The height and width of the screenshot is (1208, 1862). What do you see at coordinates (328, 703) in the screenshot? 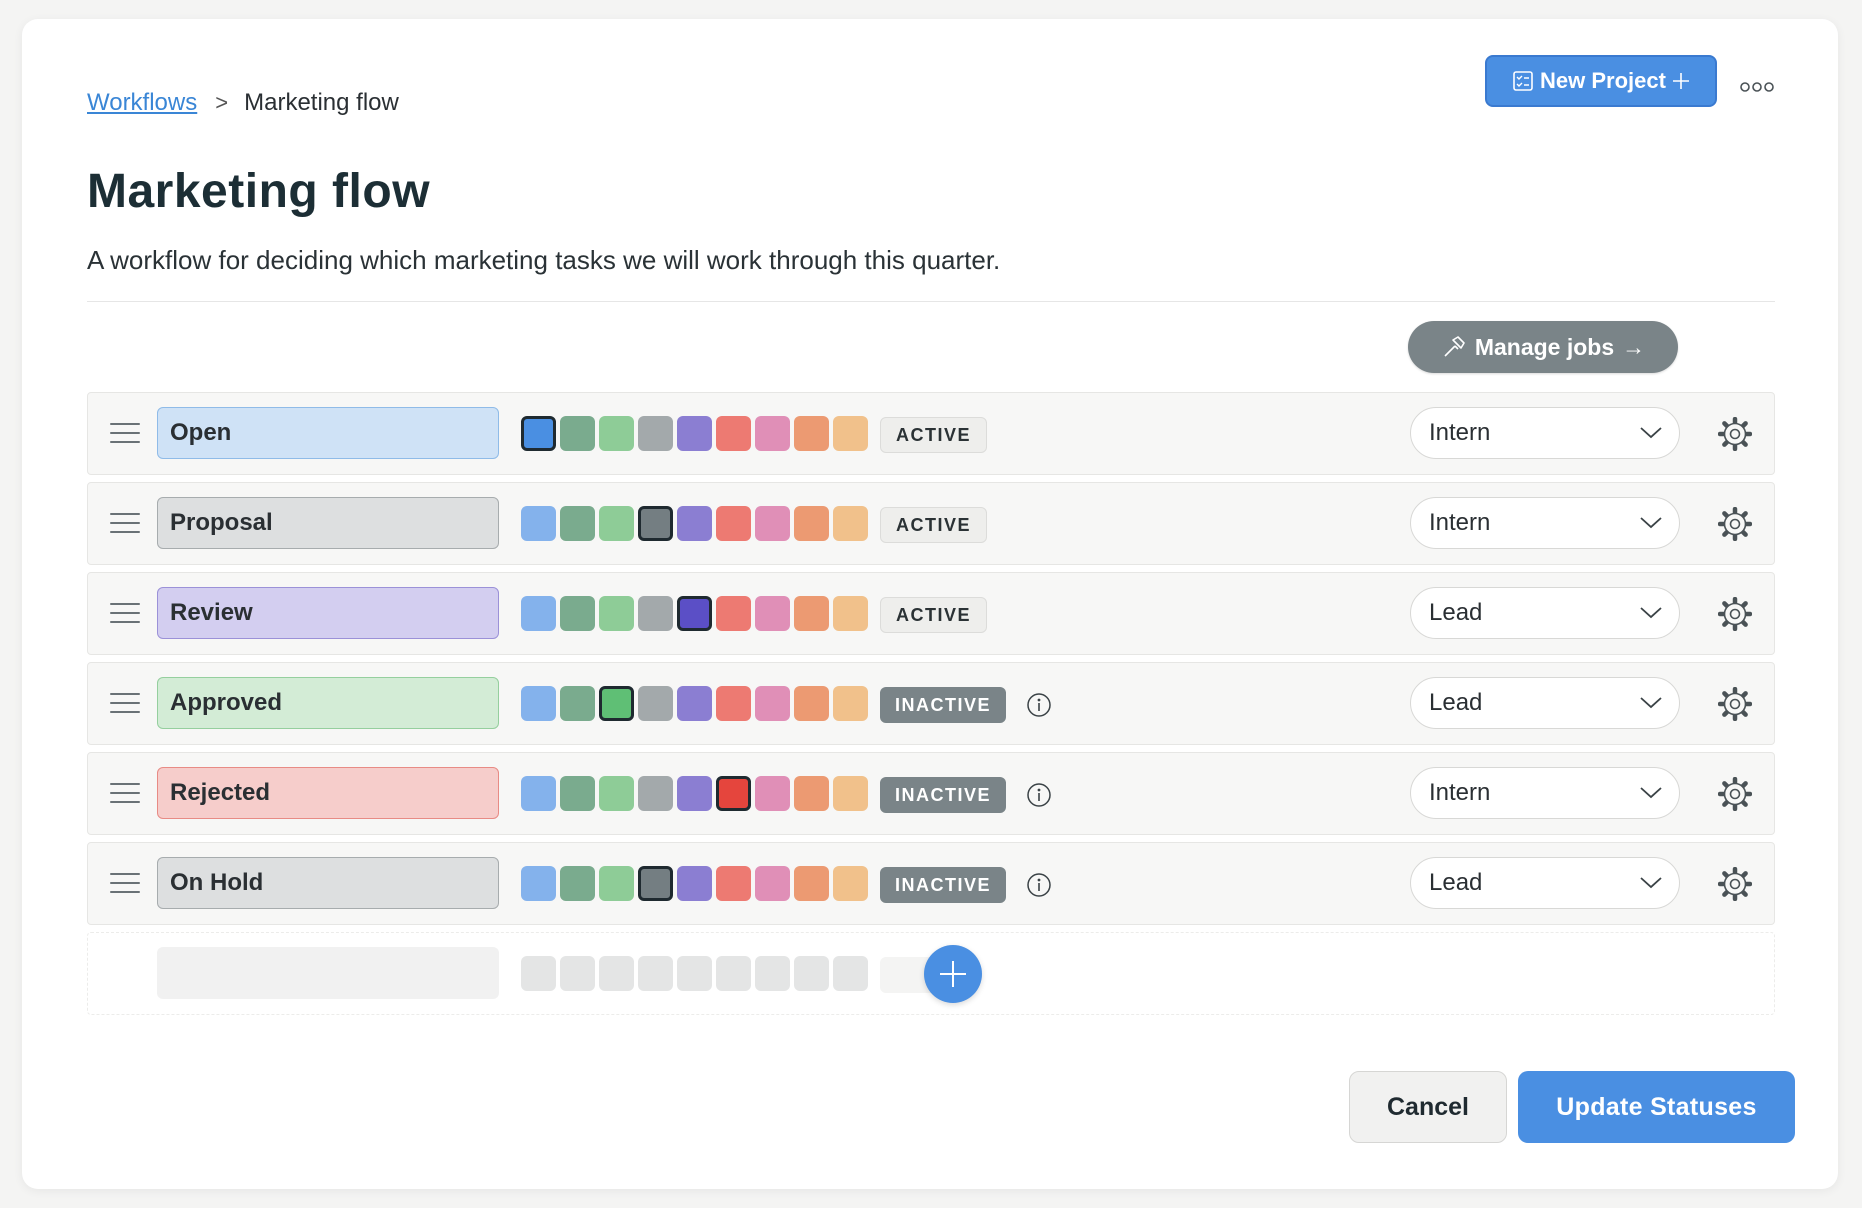
I see `status-name-input: Approved` at bounding box center [328, 703].